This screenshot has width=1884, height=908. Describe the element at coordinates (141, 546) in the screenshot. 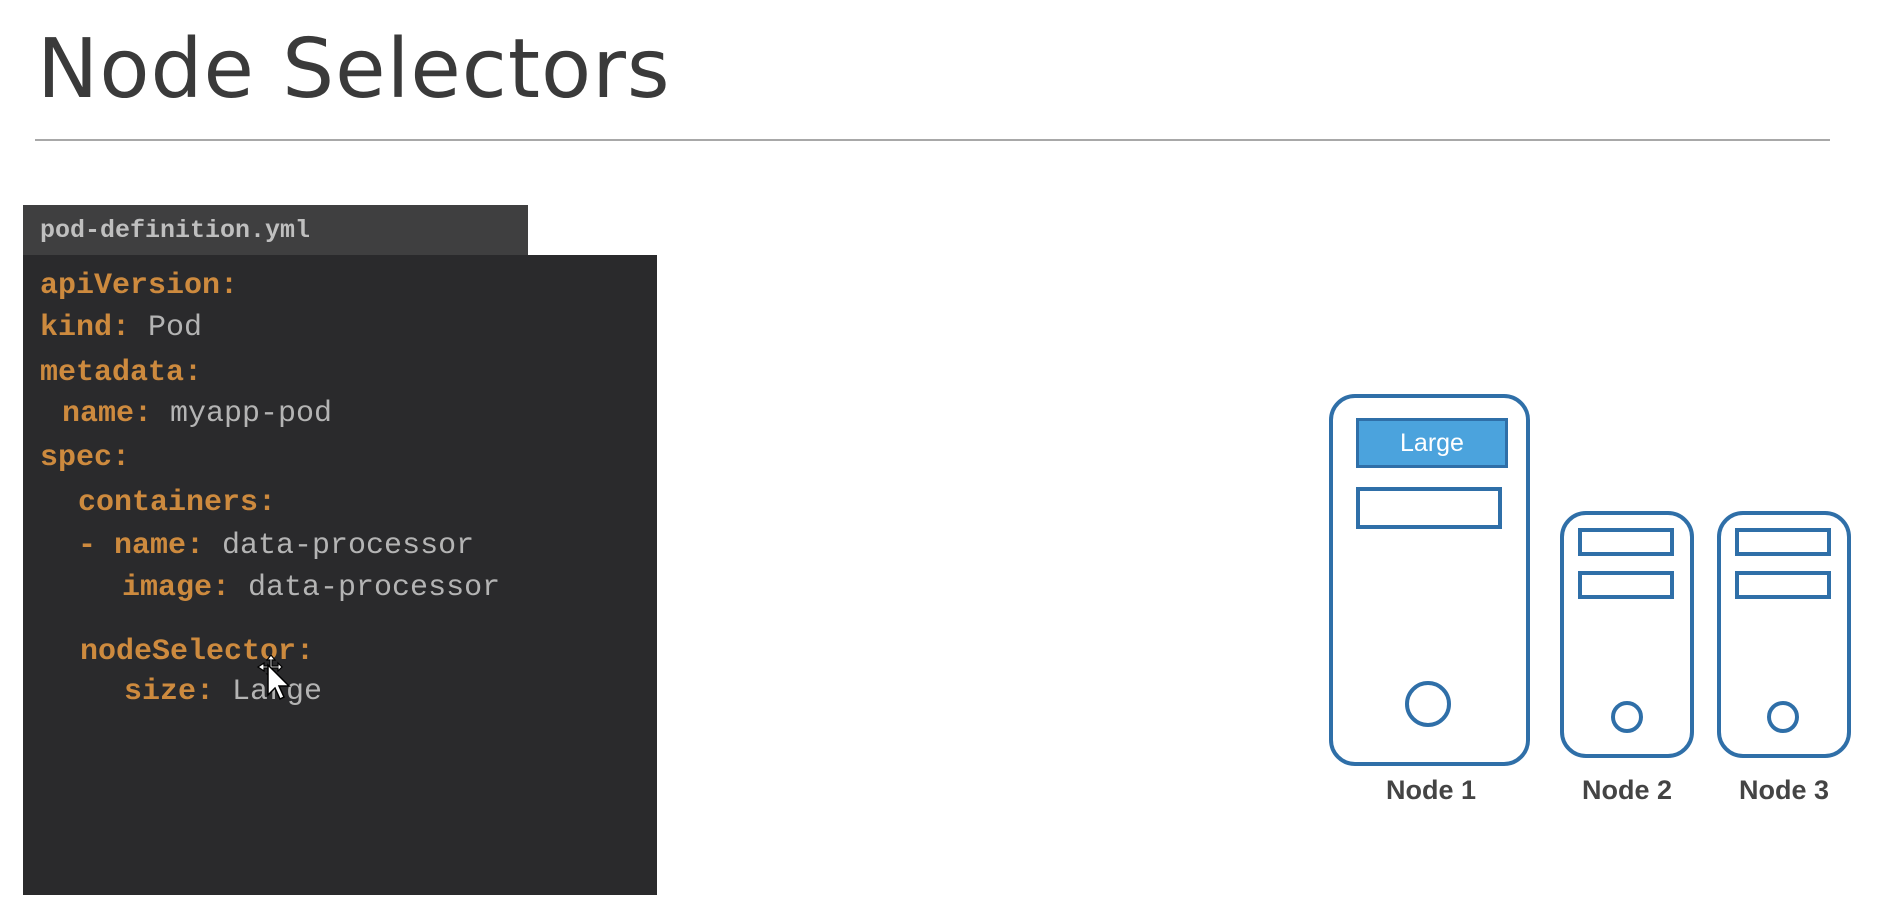

I see `yaml-key: - name:` at that location.